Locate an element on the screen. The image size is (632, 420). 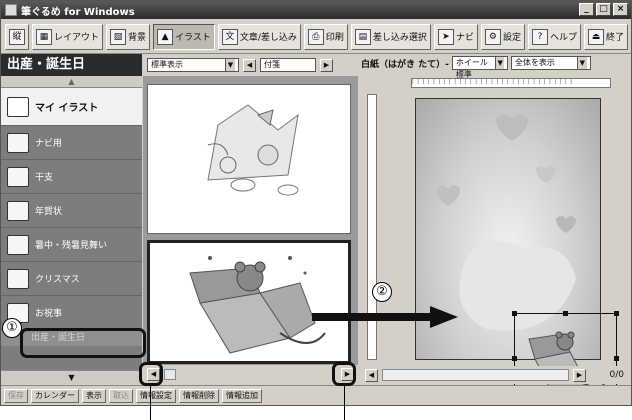
illust-icon: ▲ is located at coordinates (165, 36).